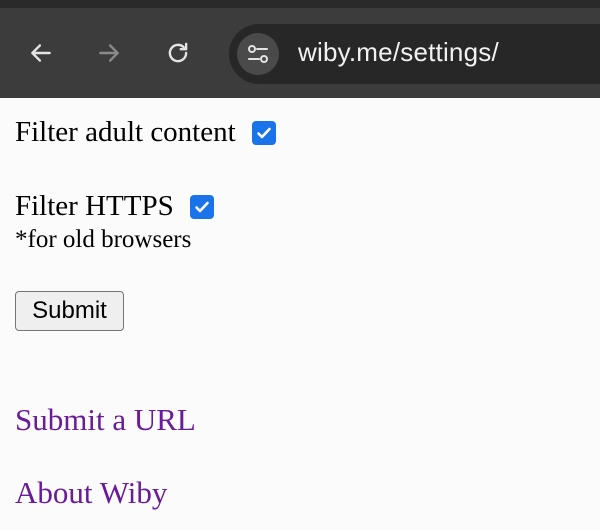 This screenshot has height=530, width=600. I want to click on filter-https-checkbox, so click(201, 206).